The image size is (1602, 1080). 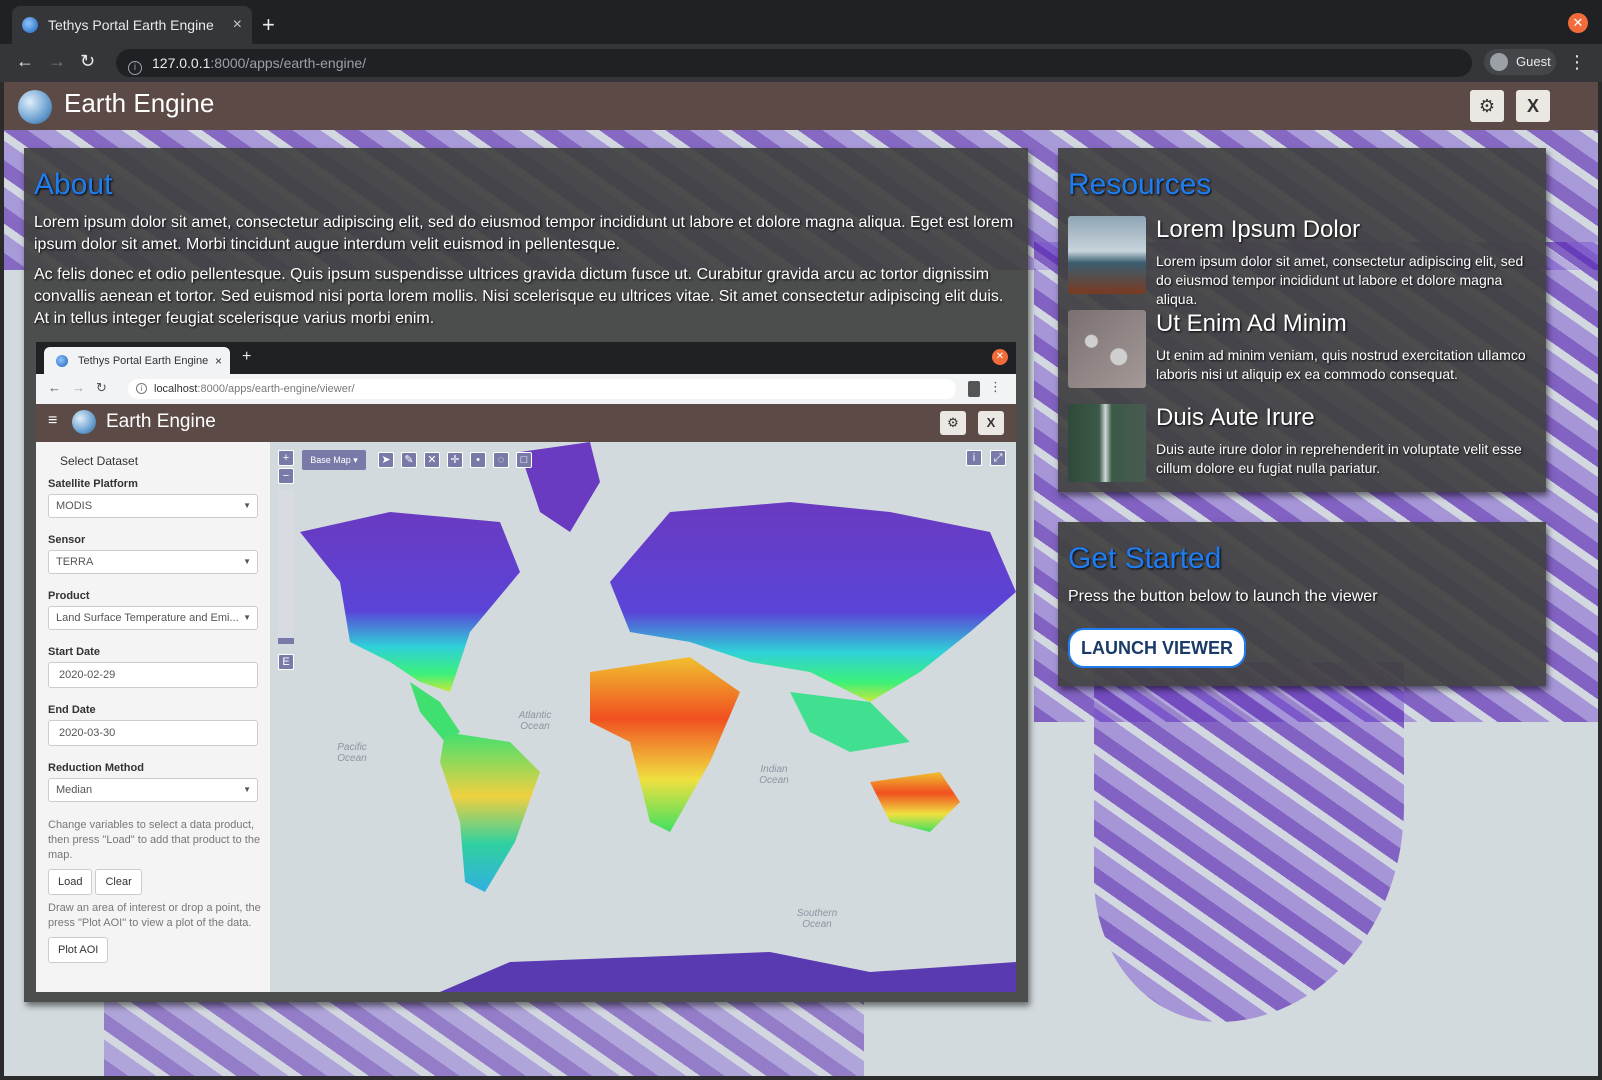 What do you see at coordinates (268, 25) in the screenshot?
I see `new-tab-button: +` at bounding box center [268, 25].